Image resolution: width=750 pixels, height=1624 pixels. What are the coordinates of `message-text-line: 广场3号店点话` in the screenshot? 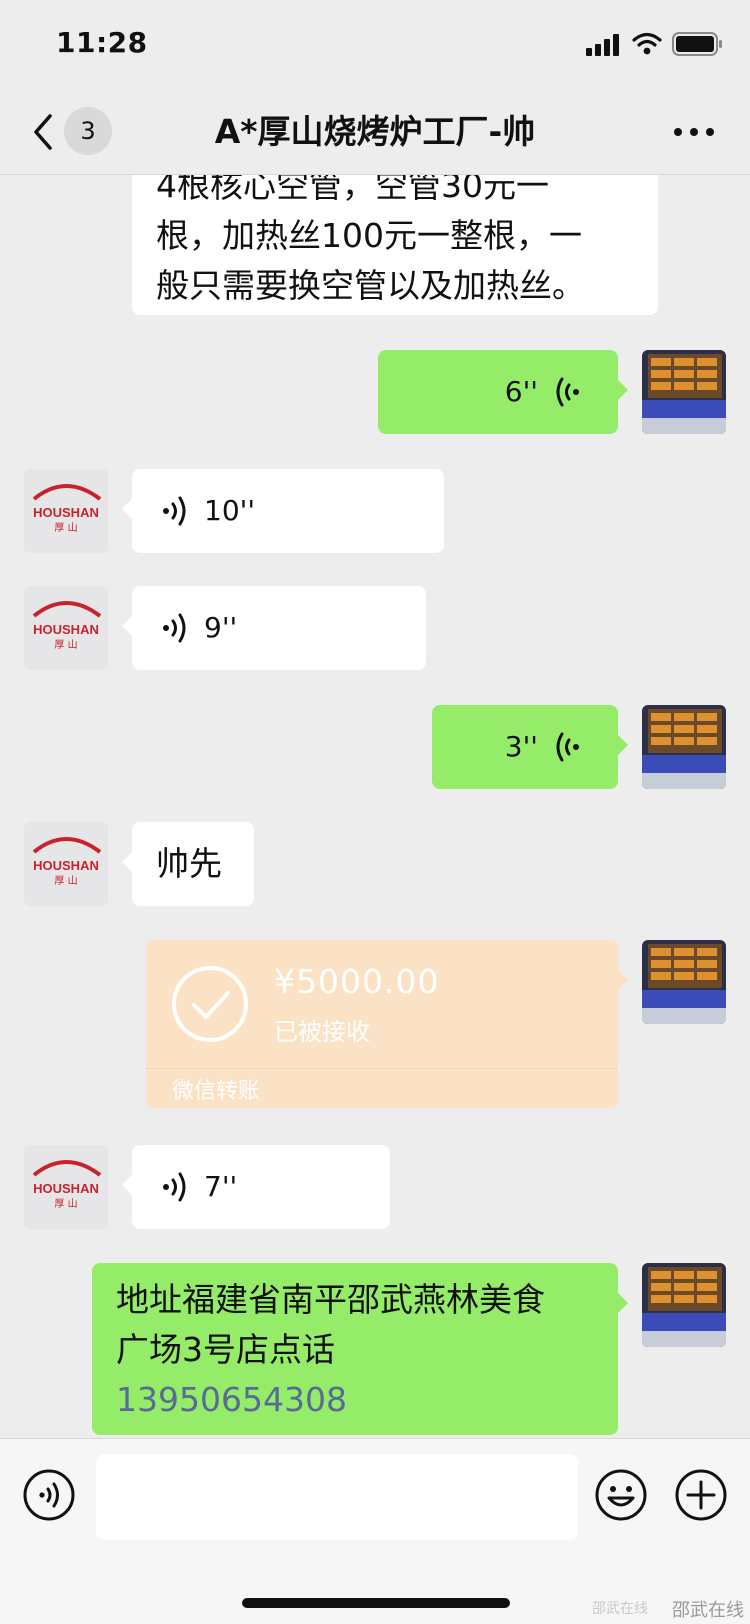 It's located at (225, 1349).